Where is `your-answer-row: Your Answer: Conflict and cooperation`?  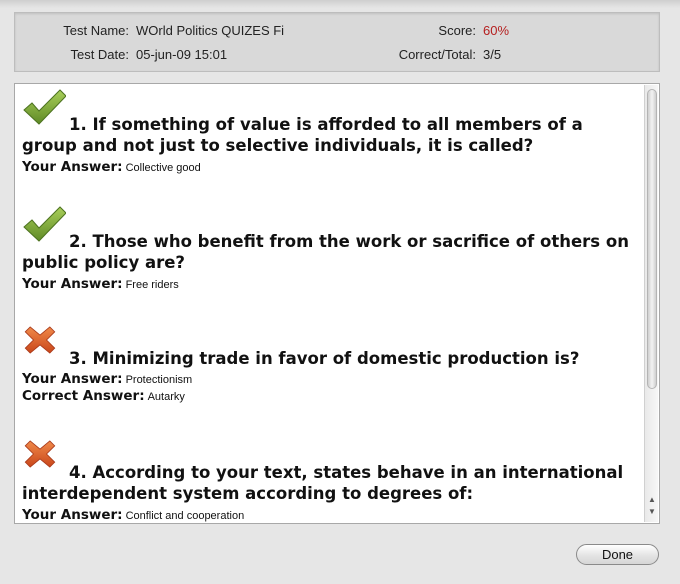 your-answer-row: Your Answer: Conflict and cooperation is located at coordinates (133, 514).